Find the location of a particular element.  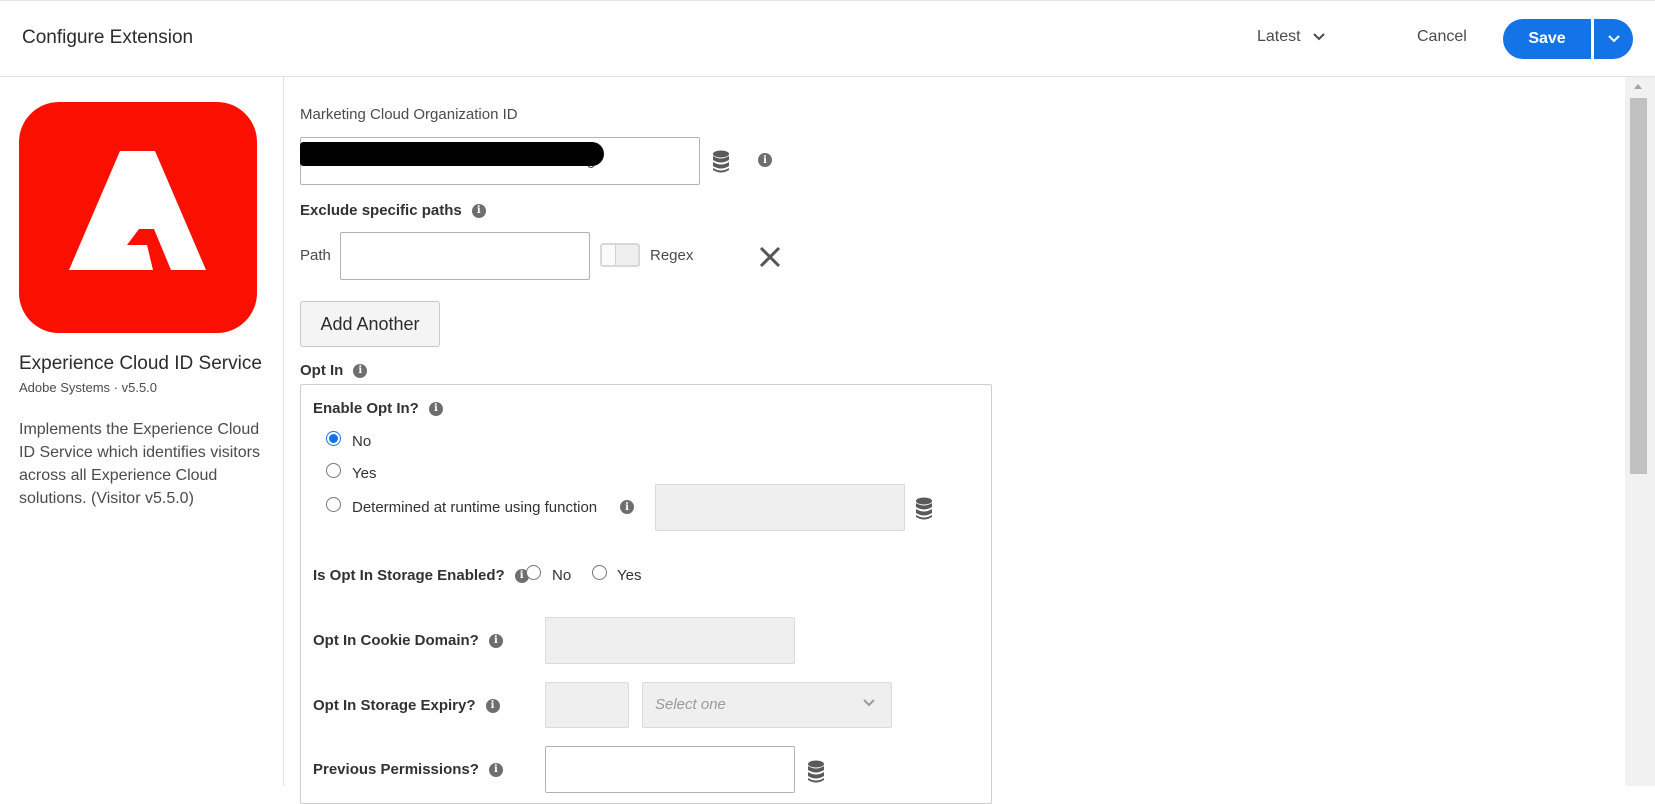

main-scrollbar is located at coordinates (1640, 431).